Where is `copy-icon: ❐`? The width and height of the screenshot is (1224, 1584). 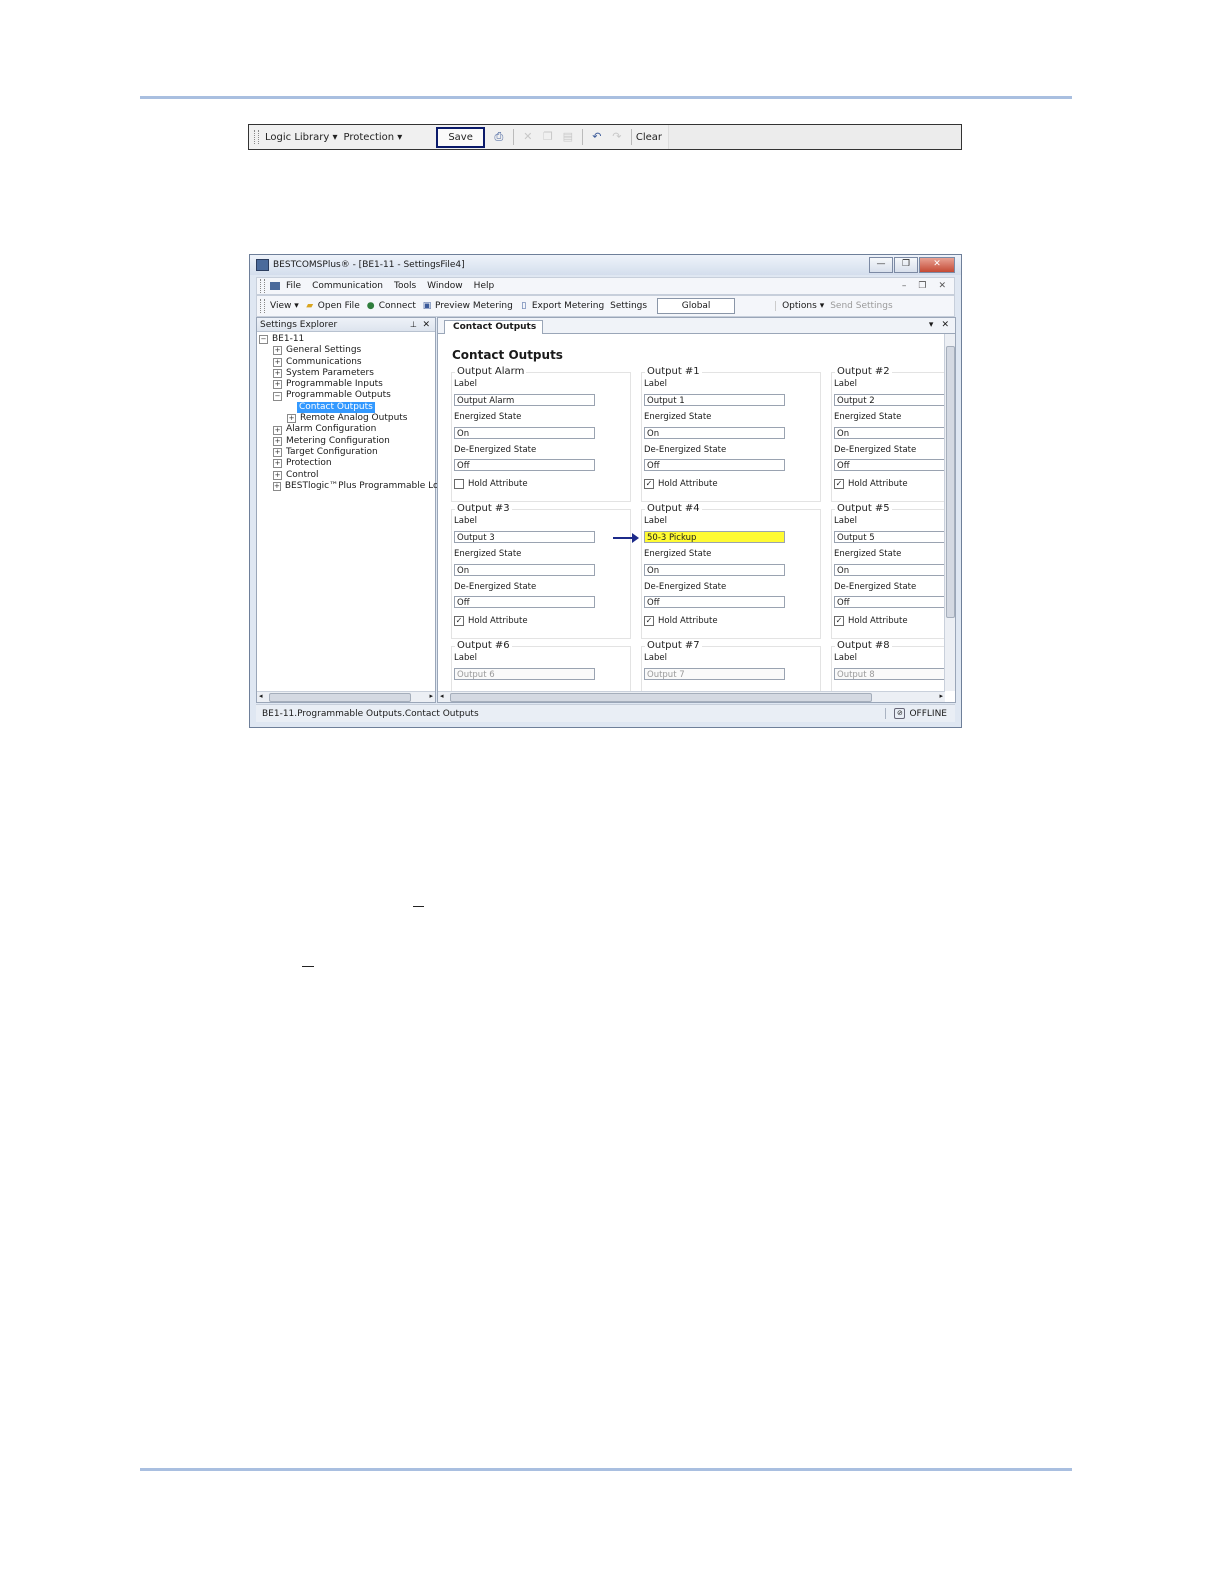
copy-icon: ❐ is located at coordinates (548, 137).